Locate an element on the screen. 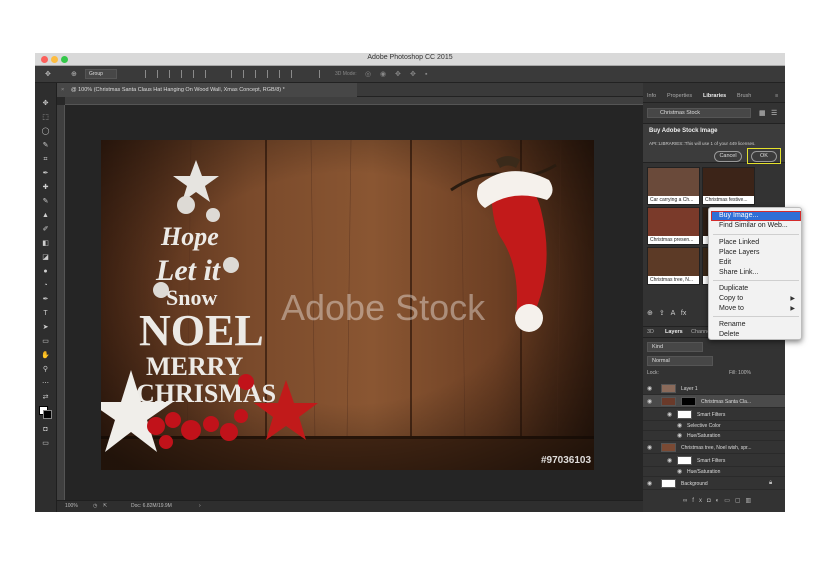 The height and width of the screenshot is (562, 820). layer-row: ◉ Background 🔒︎ is located at coordinates (714, 483).